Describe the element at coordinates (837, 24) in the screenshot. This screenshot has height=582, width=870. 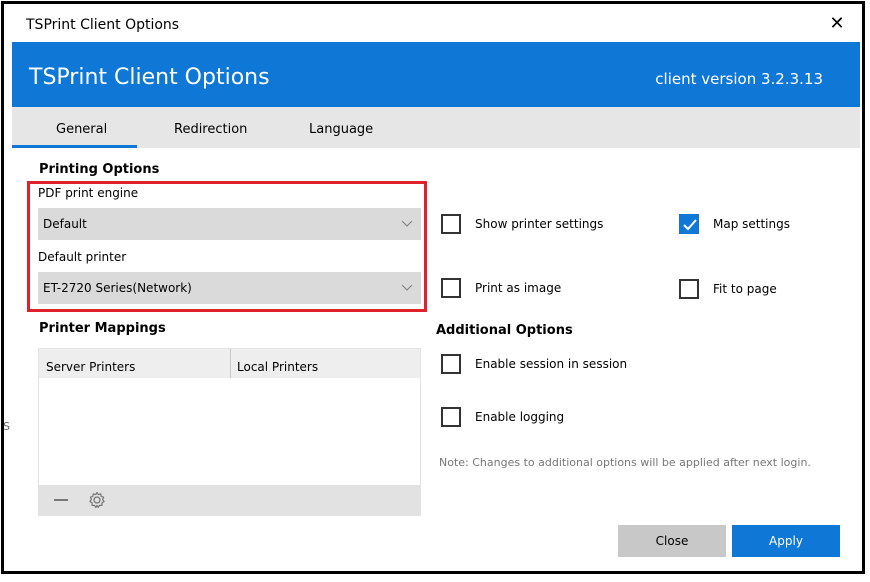
I see `close-icon: ✕` at that location.